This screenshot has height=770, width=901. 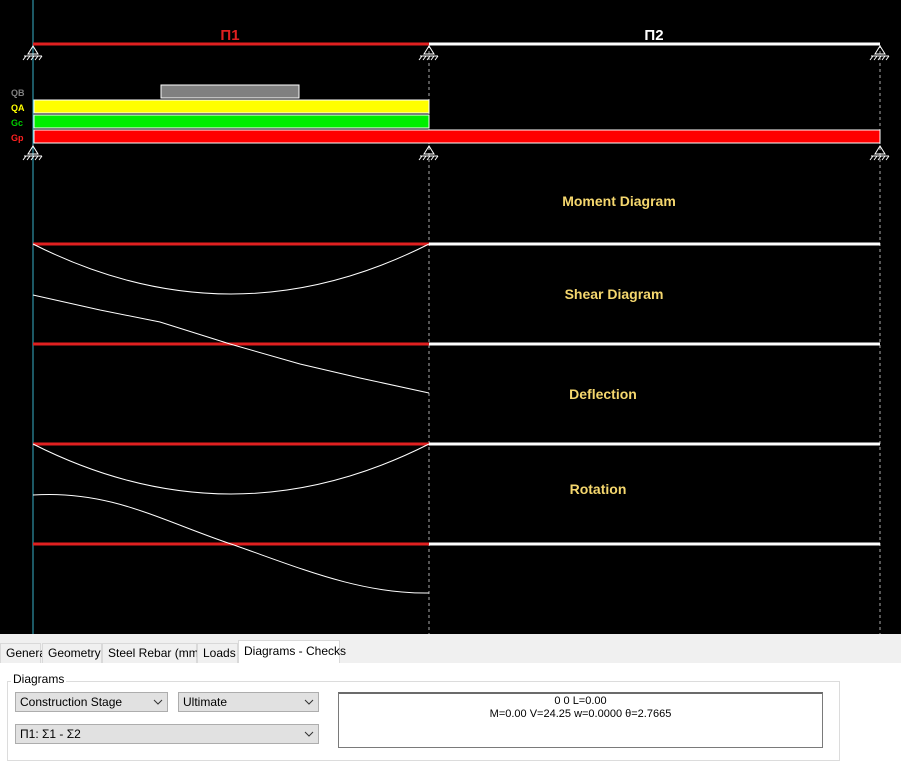 What do you see at coordinates (231, 469) in the screenshot?
I see `deflection-curve` at bounding box center [231, 469].